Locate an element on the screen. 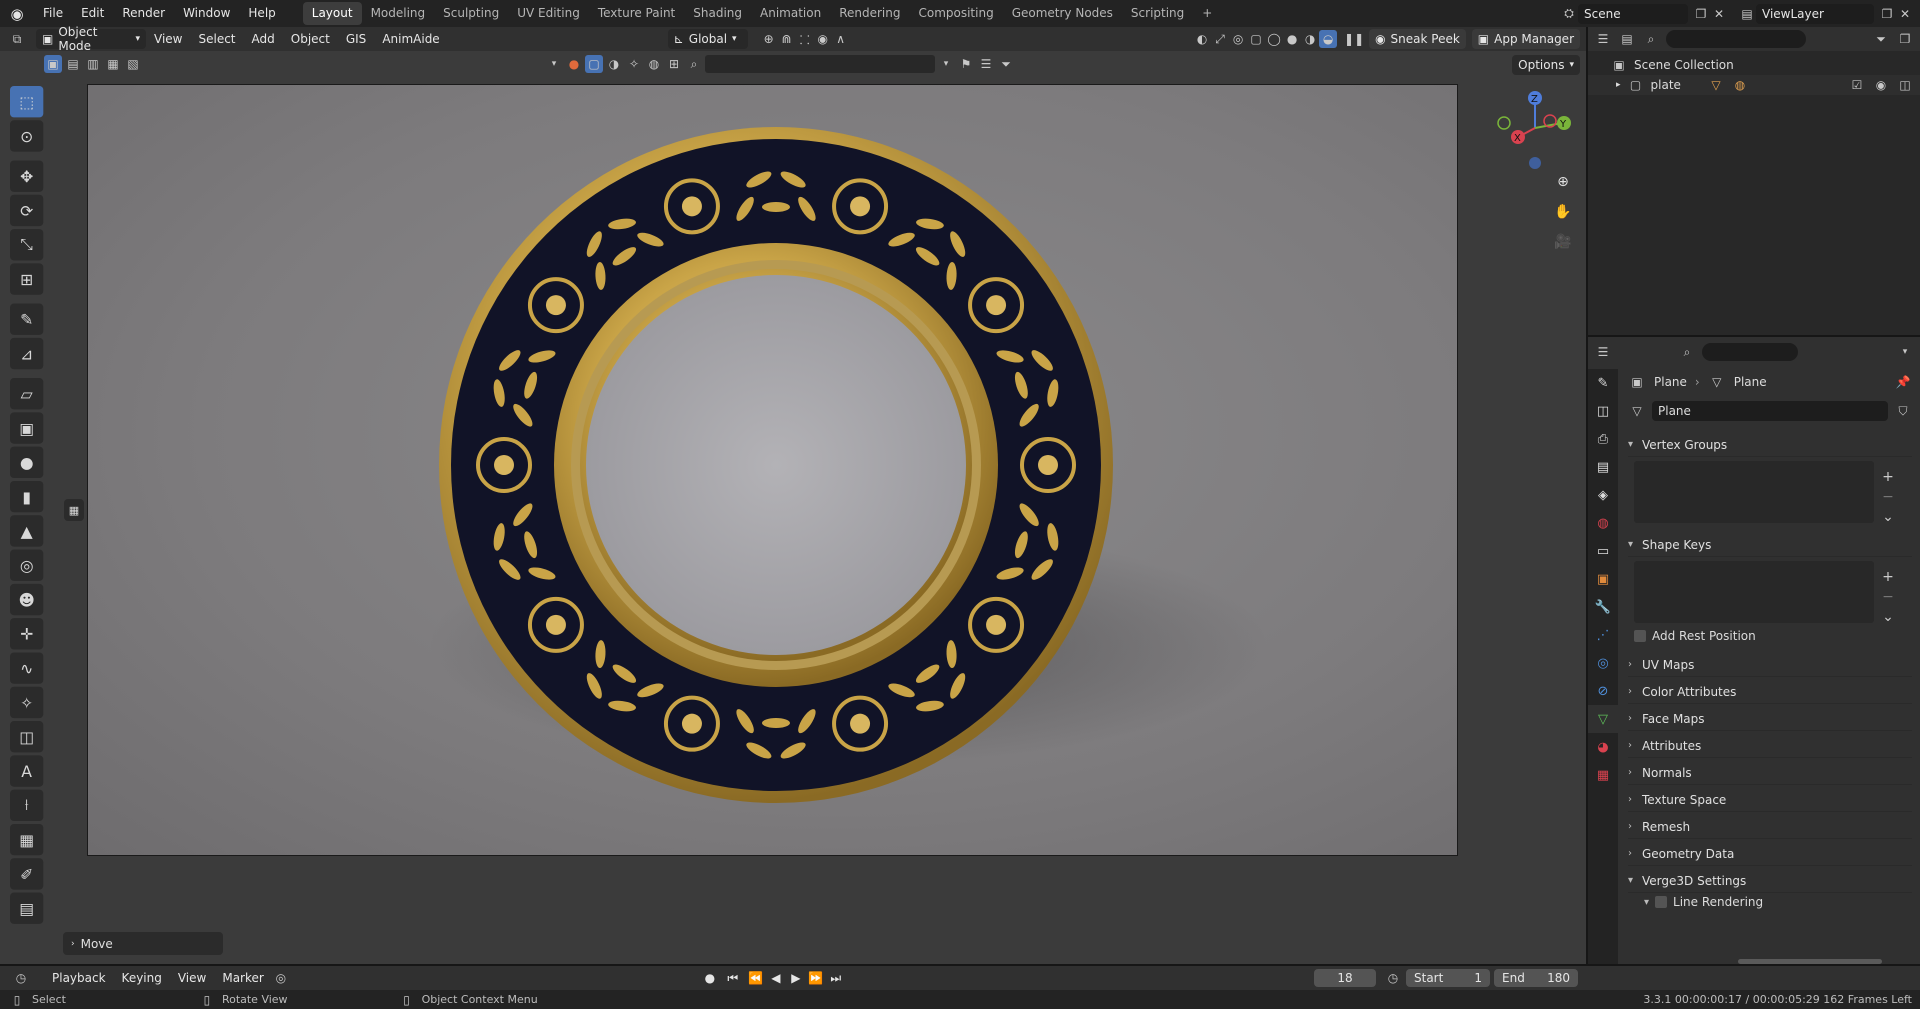 Image resolution: width=1920 pixels, height=1009 pixels. panel-uv-maps: › UV Maps is located at coordinates (1770, 665).